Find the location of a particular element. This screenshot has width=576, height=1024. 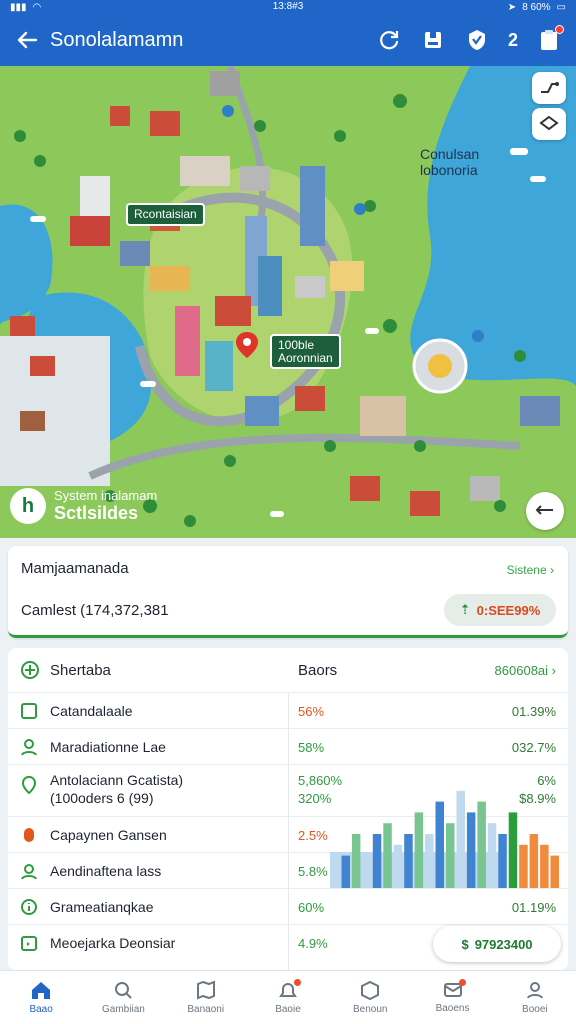

app-bar: ▮▮▮ ◠ 13:8#3 ➤ 8 60% ▭ Sonolalamamn 2 is located at coordinates (288, 33).